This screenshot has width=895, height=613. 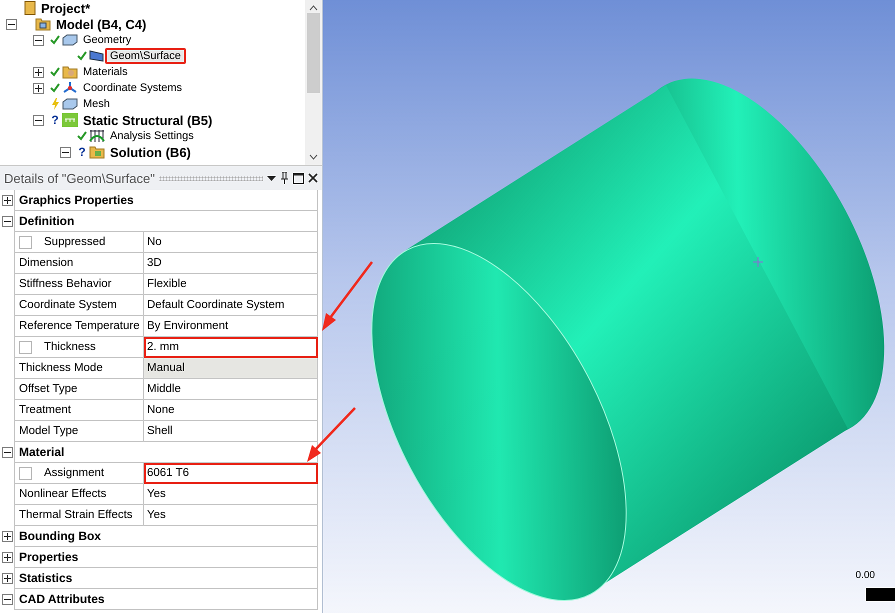 What do you see at coordinates (97, 56) in the screenshot?
I see `surface-icon` at bounding box center [97, 56].